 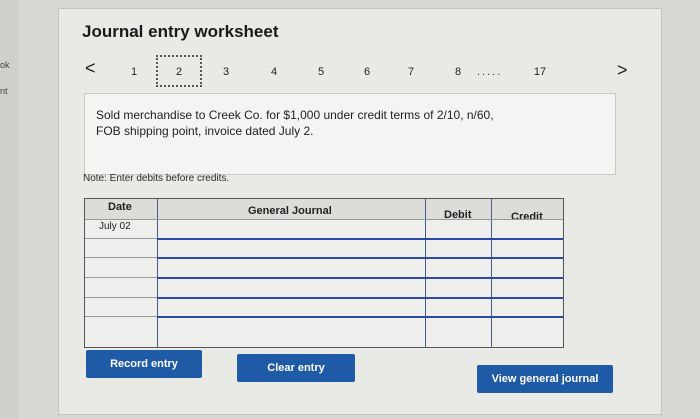 What do you see at coordinates (274, 72) in the screenshot?
I see `page-4: 4` at bounding box center [274, 72].